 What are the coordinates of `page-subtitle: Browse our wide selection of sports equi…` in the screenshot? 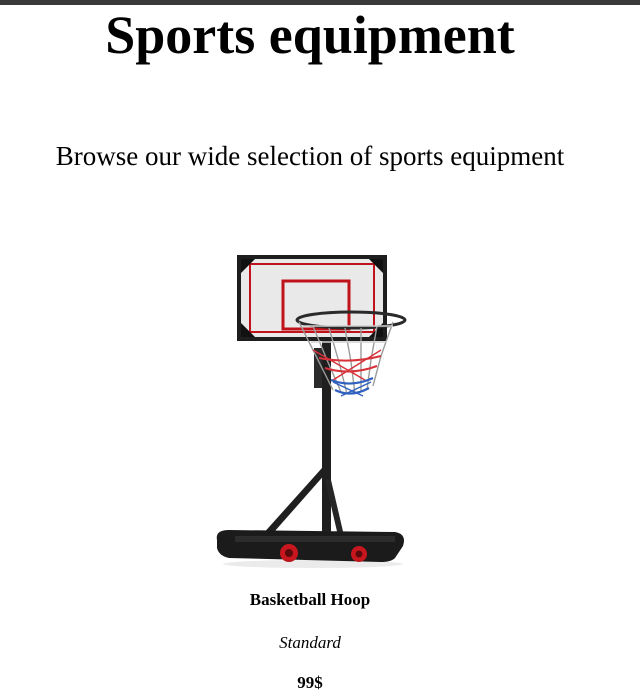 It's located at (310, 156).